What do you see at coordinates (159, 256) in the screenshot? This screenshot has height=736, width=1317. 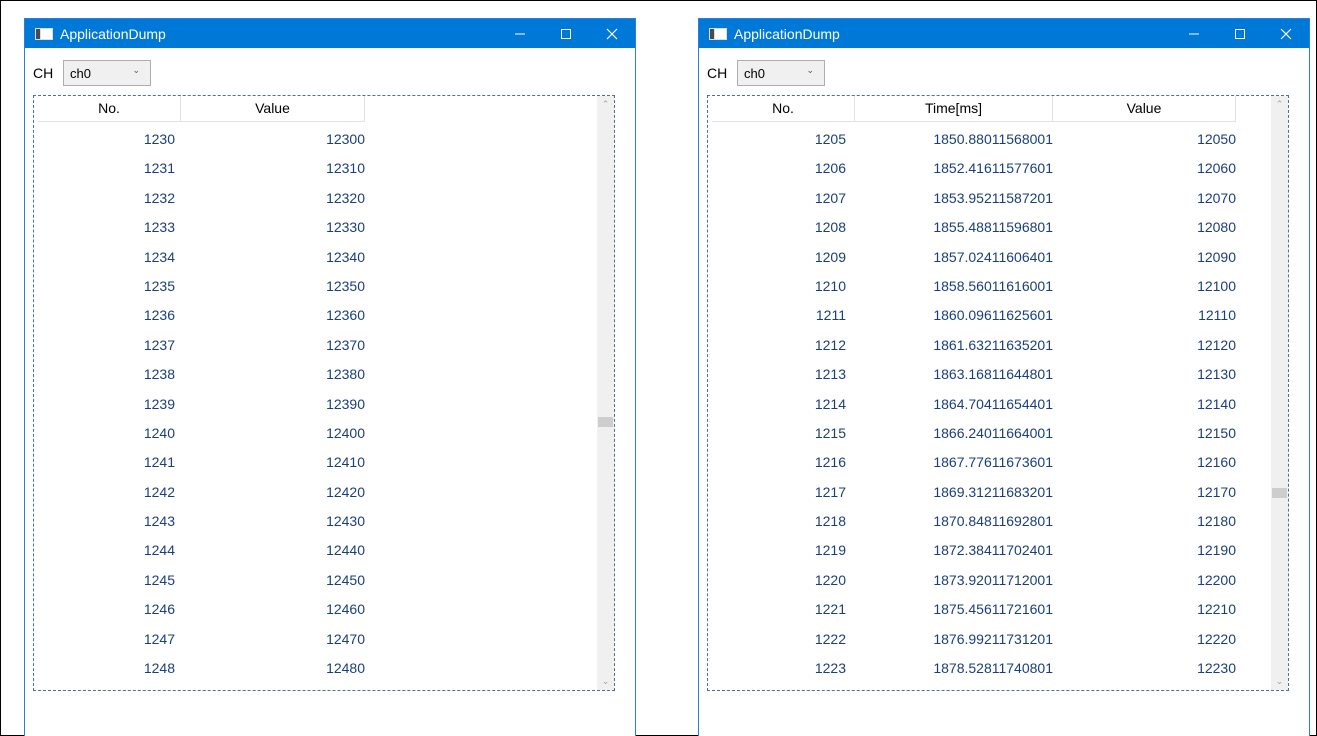 I see `cell-no: 1234` at bounding box center [159, 256].